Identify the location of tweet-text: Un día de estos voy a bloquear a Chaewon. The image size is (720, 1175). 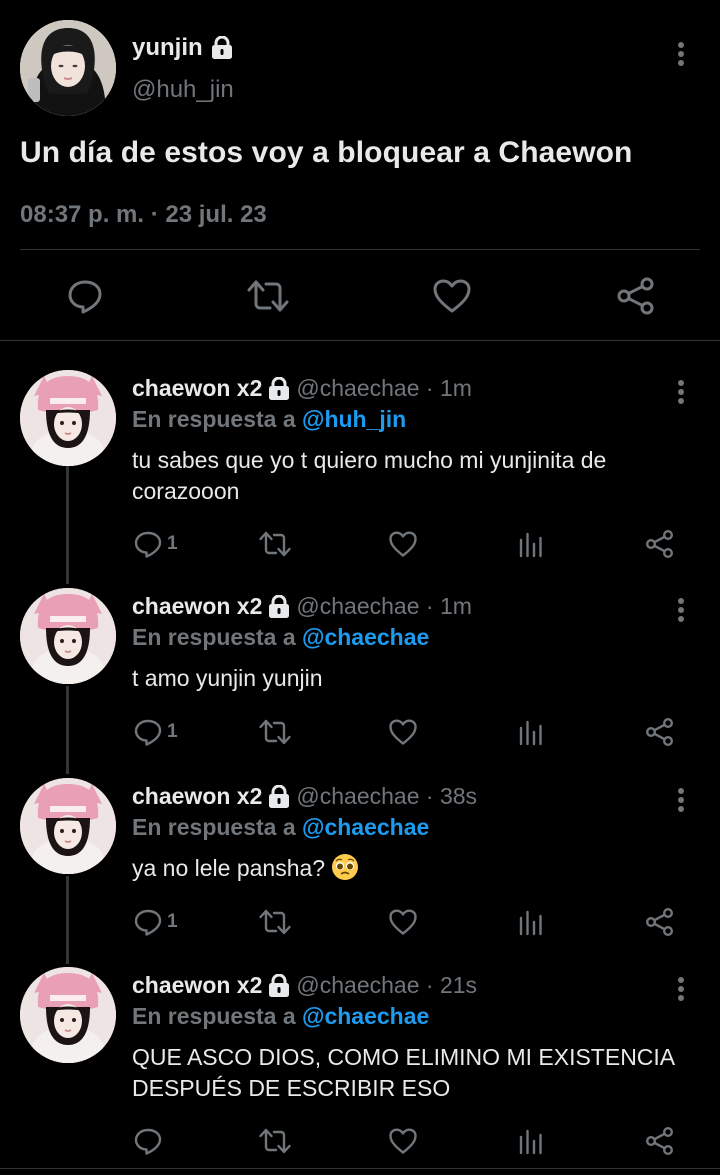
(326, 152).